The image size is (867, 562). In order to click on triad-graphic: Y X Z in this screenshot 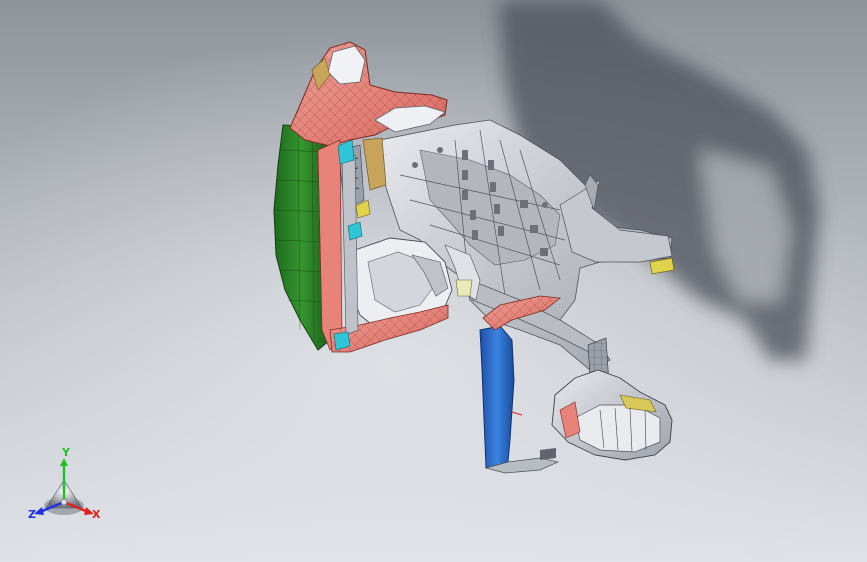, I will do `click(64, 483)`.